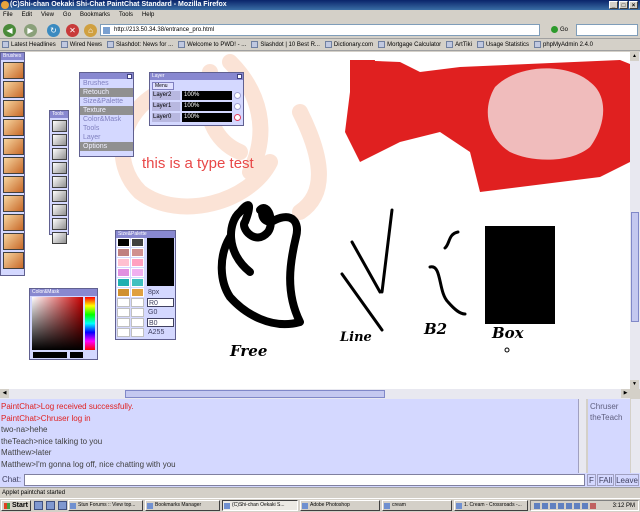 This screenshot has width=640, height=512. Describe the element at coordinates (320, 30) in the screenshot. I see `address-bar: http://213.50.34.38/entrance_pro.html` at that location.